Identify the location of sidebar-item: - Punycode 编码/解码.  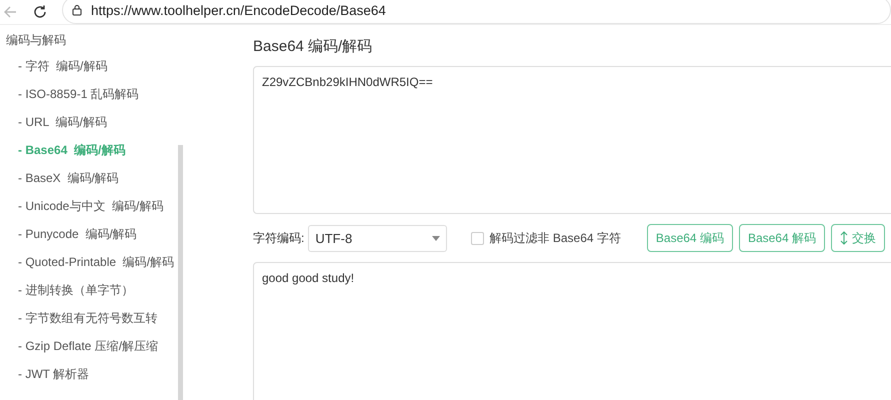
(89, 234).